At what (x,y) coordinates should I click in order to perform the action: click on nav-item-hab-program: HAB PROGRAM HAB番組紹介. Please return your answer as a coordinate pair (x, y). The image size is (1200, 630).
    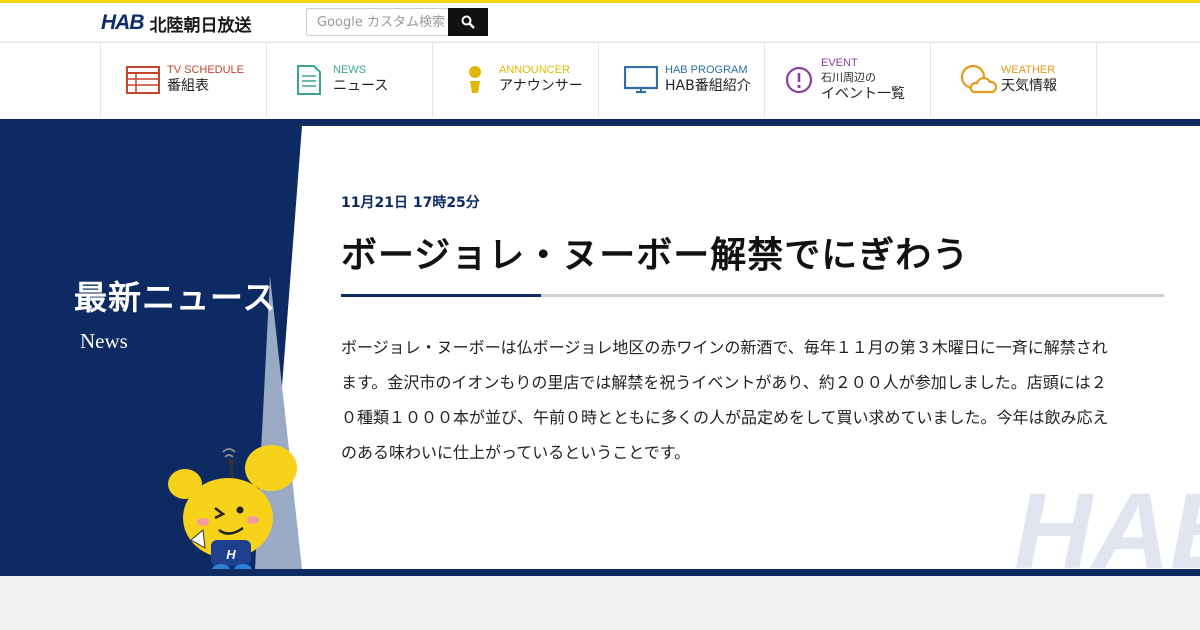
    Looking at the image, I should click on (681, 80).